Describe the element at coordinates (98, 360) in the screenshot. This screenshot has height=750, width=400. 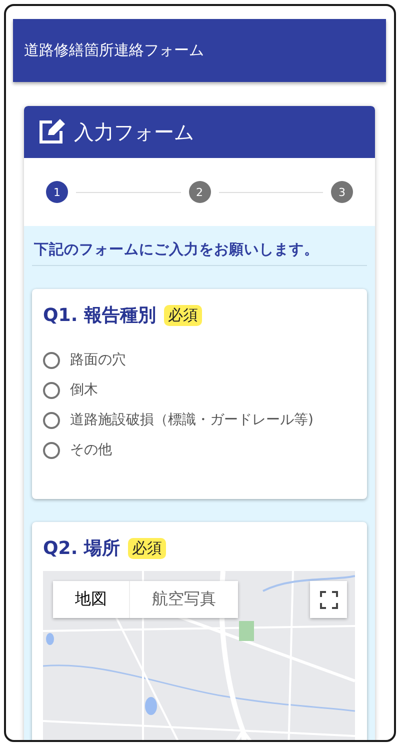
I see `option-label: 路面の穴` at that location.